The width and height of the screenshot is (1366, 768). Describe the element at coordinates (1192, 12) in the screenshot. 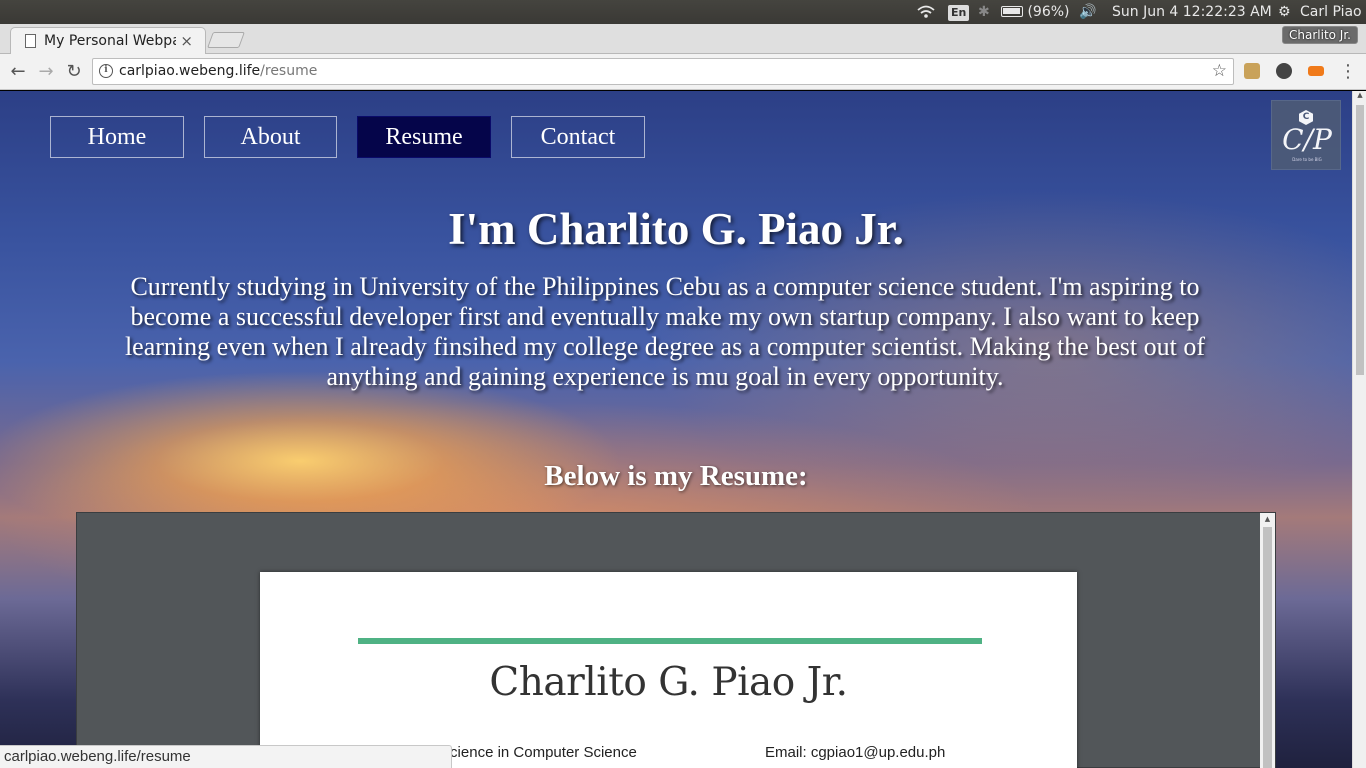

I see `clock: Sun Jun 4 12:22:23 AM` at that location.